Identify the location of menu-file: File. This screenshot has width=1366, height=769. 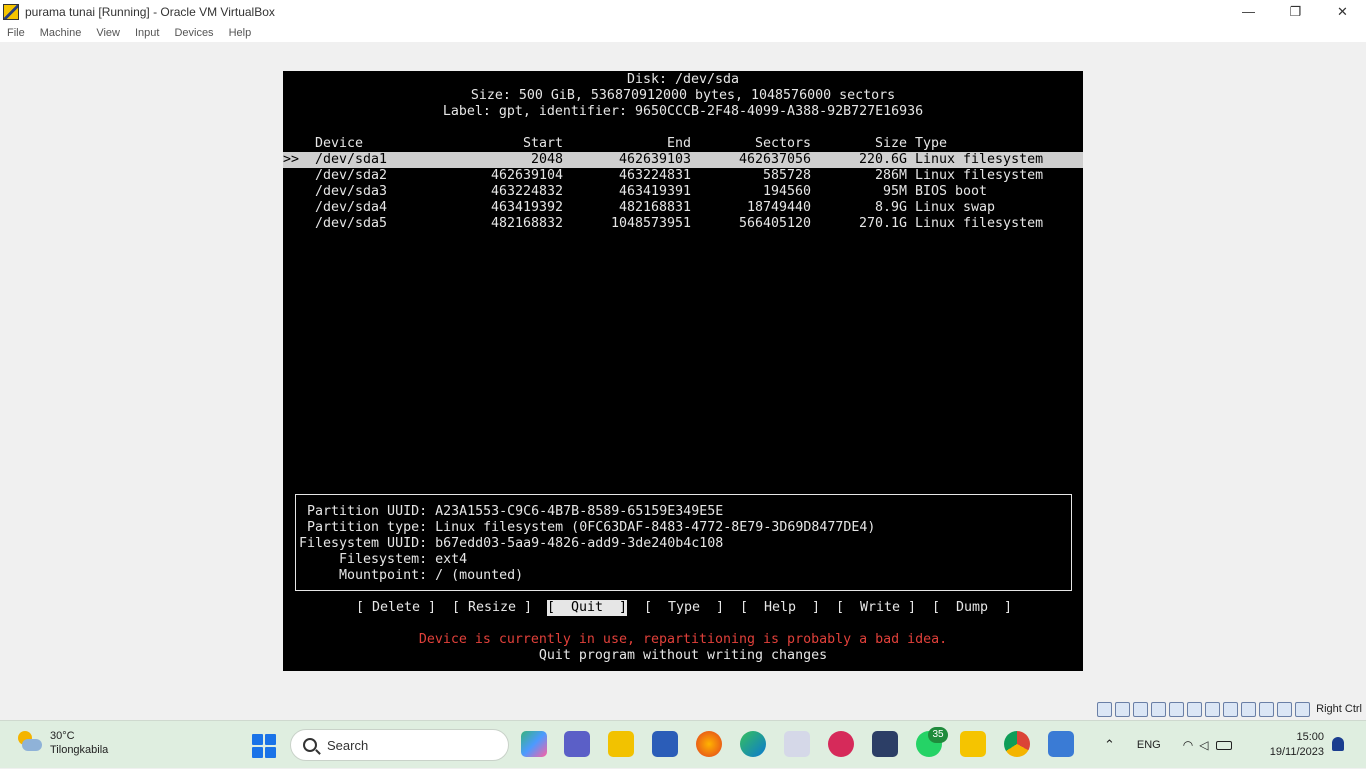
(16, 33).